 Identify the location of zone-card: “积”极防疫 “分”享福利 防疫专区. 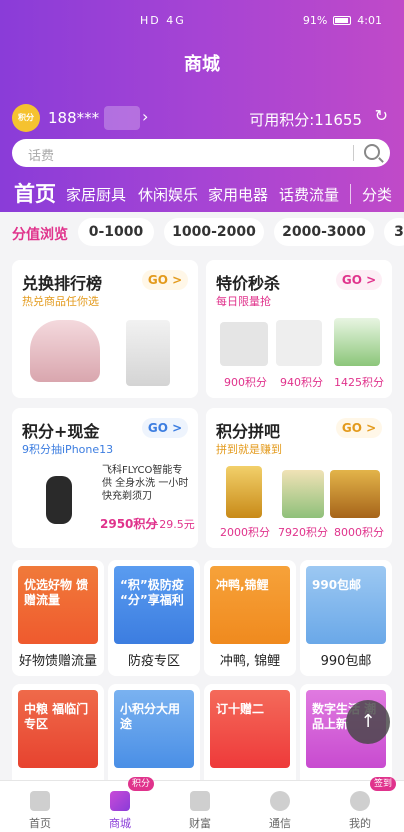
(154, 618).